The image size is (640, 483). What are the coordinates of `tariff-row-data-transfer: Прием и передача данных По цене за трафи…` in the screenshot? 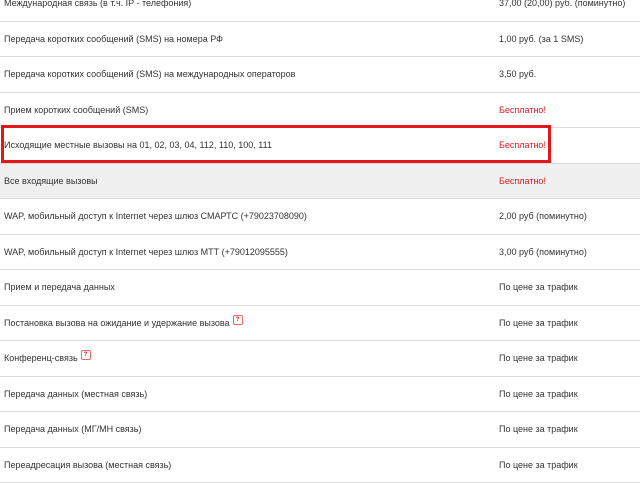 It's located at (320, 288).